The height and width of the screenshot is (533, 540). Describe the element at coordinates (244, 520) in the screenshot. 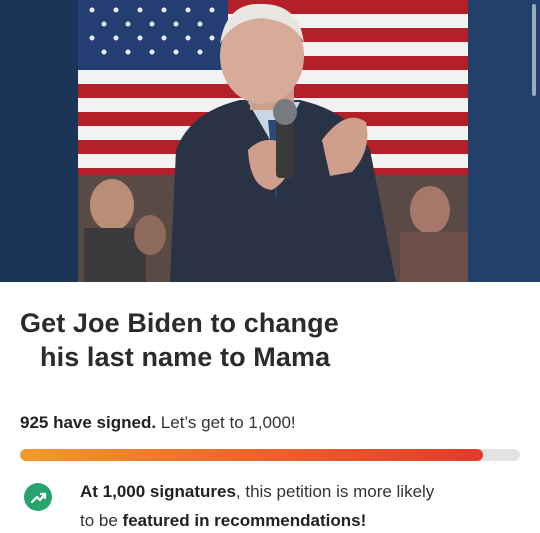

I see `featured-label: featured in recommendations!` at that location.